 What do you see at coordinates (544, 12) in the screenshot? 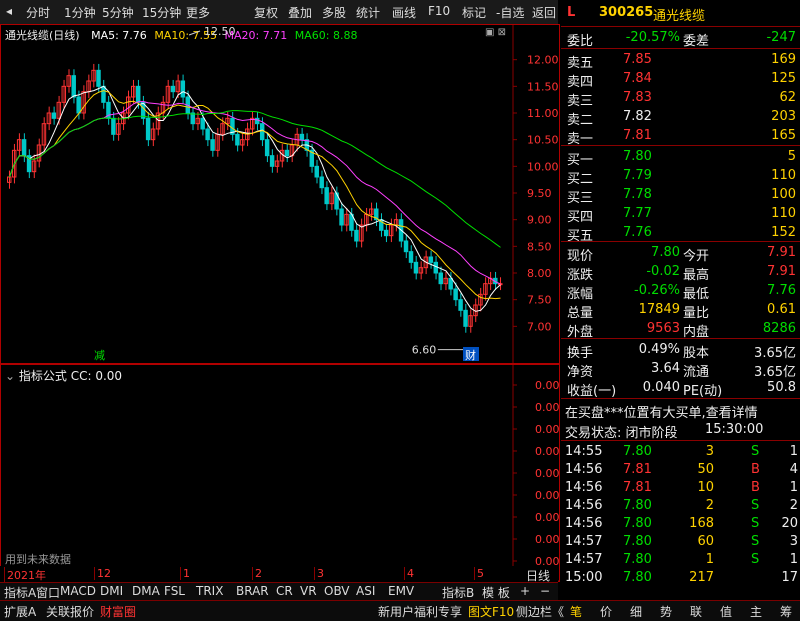
I see `toolbar-right-8: 返回` at bounding box center [544, 12].